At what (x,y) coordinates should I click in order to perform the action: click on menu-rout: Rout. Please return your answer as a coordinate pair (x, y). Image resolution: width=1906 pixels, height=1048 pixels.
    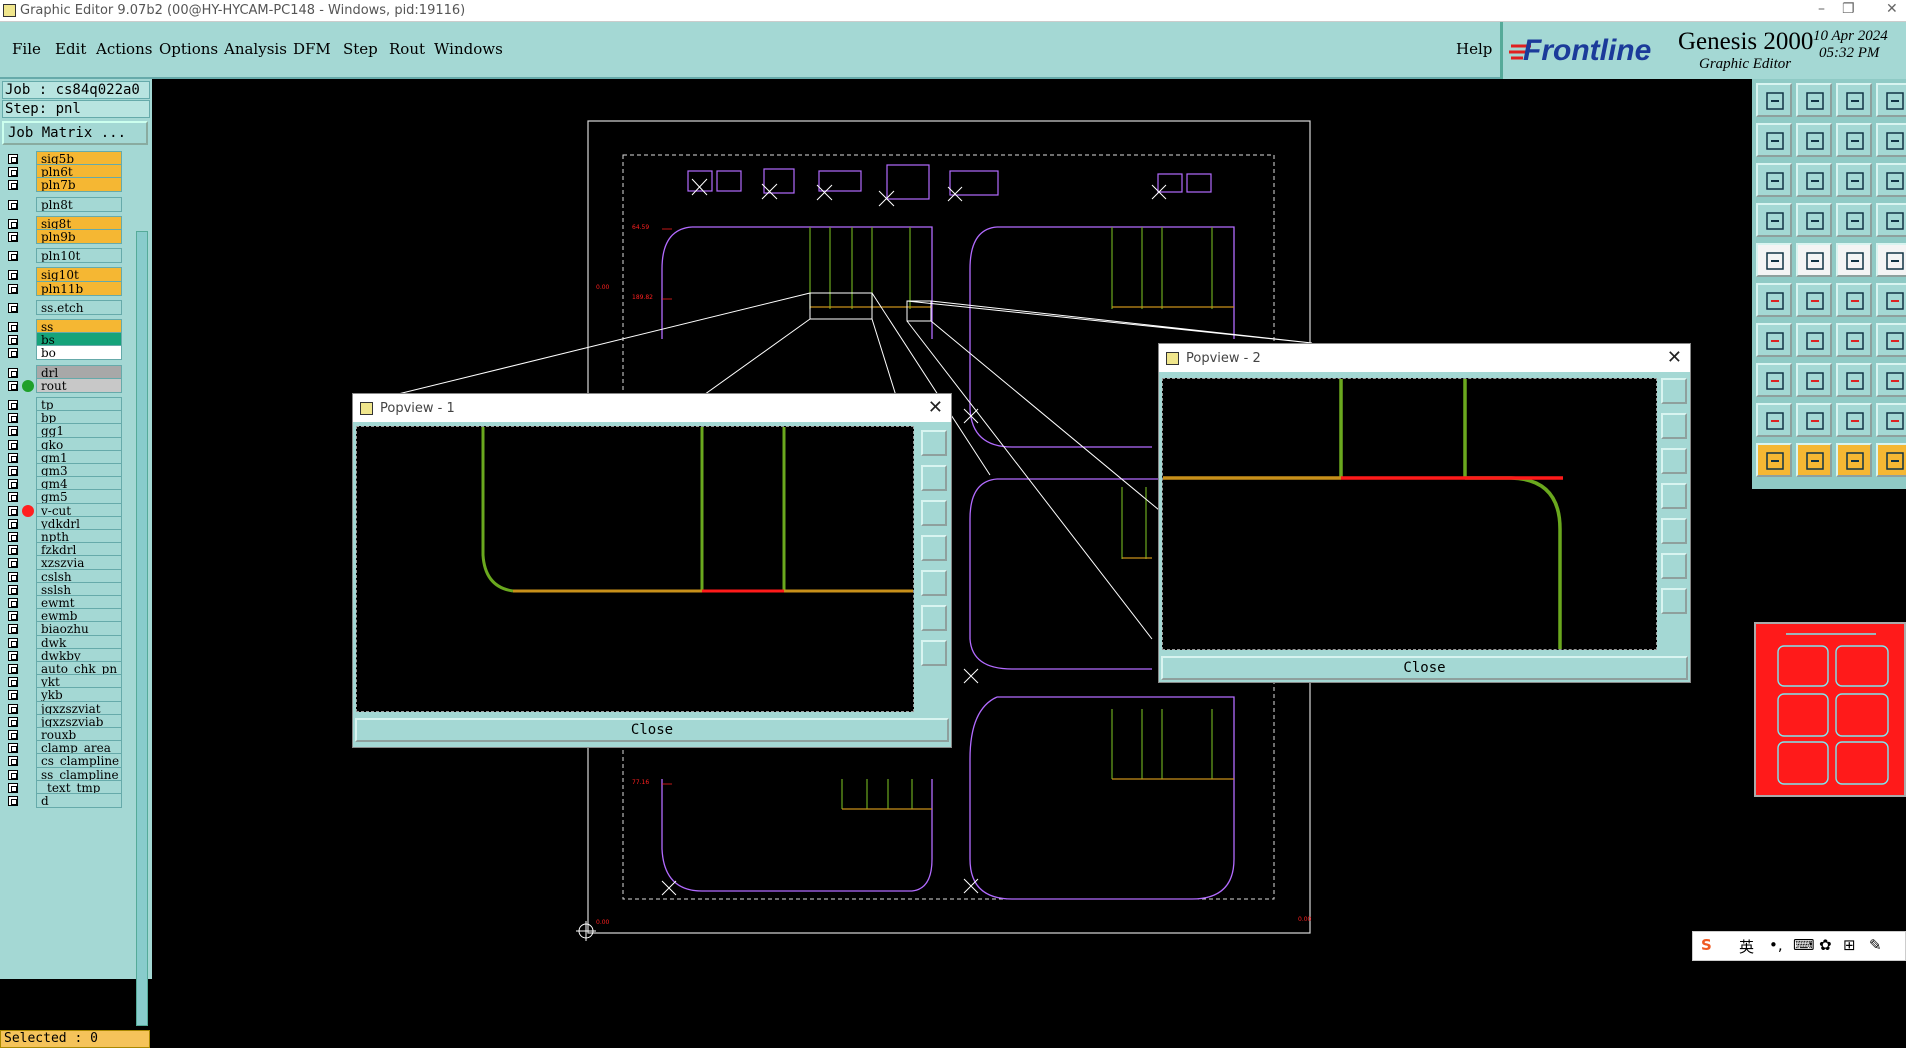
    Looking at the image, I should click on (407, 49).